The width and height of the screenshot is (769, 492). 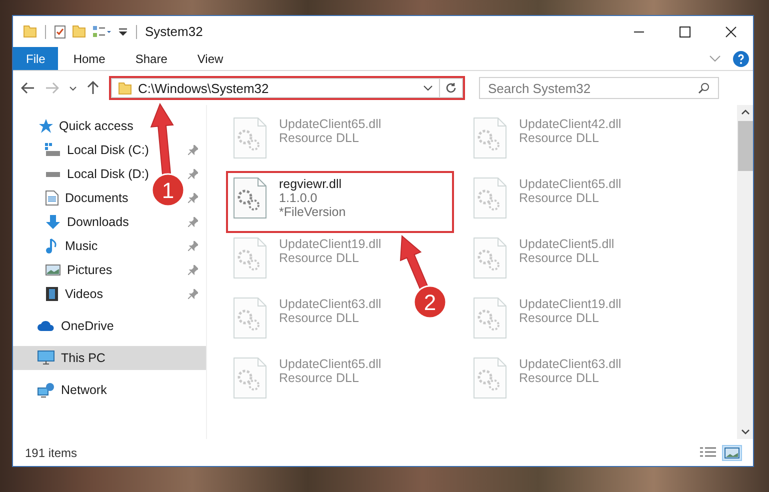 What do you see at coordinates (93, 88) in the screenshot?
I see `up-arrow-icon` at bounding box center [93, 88].